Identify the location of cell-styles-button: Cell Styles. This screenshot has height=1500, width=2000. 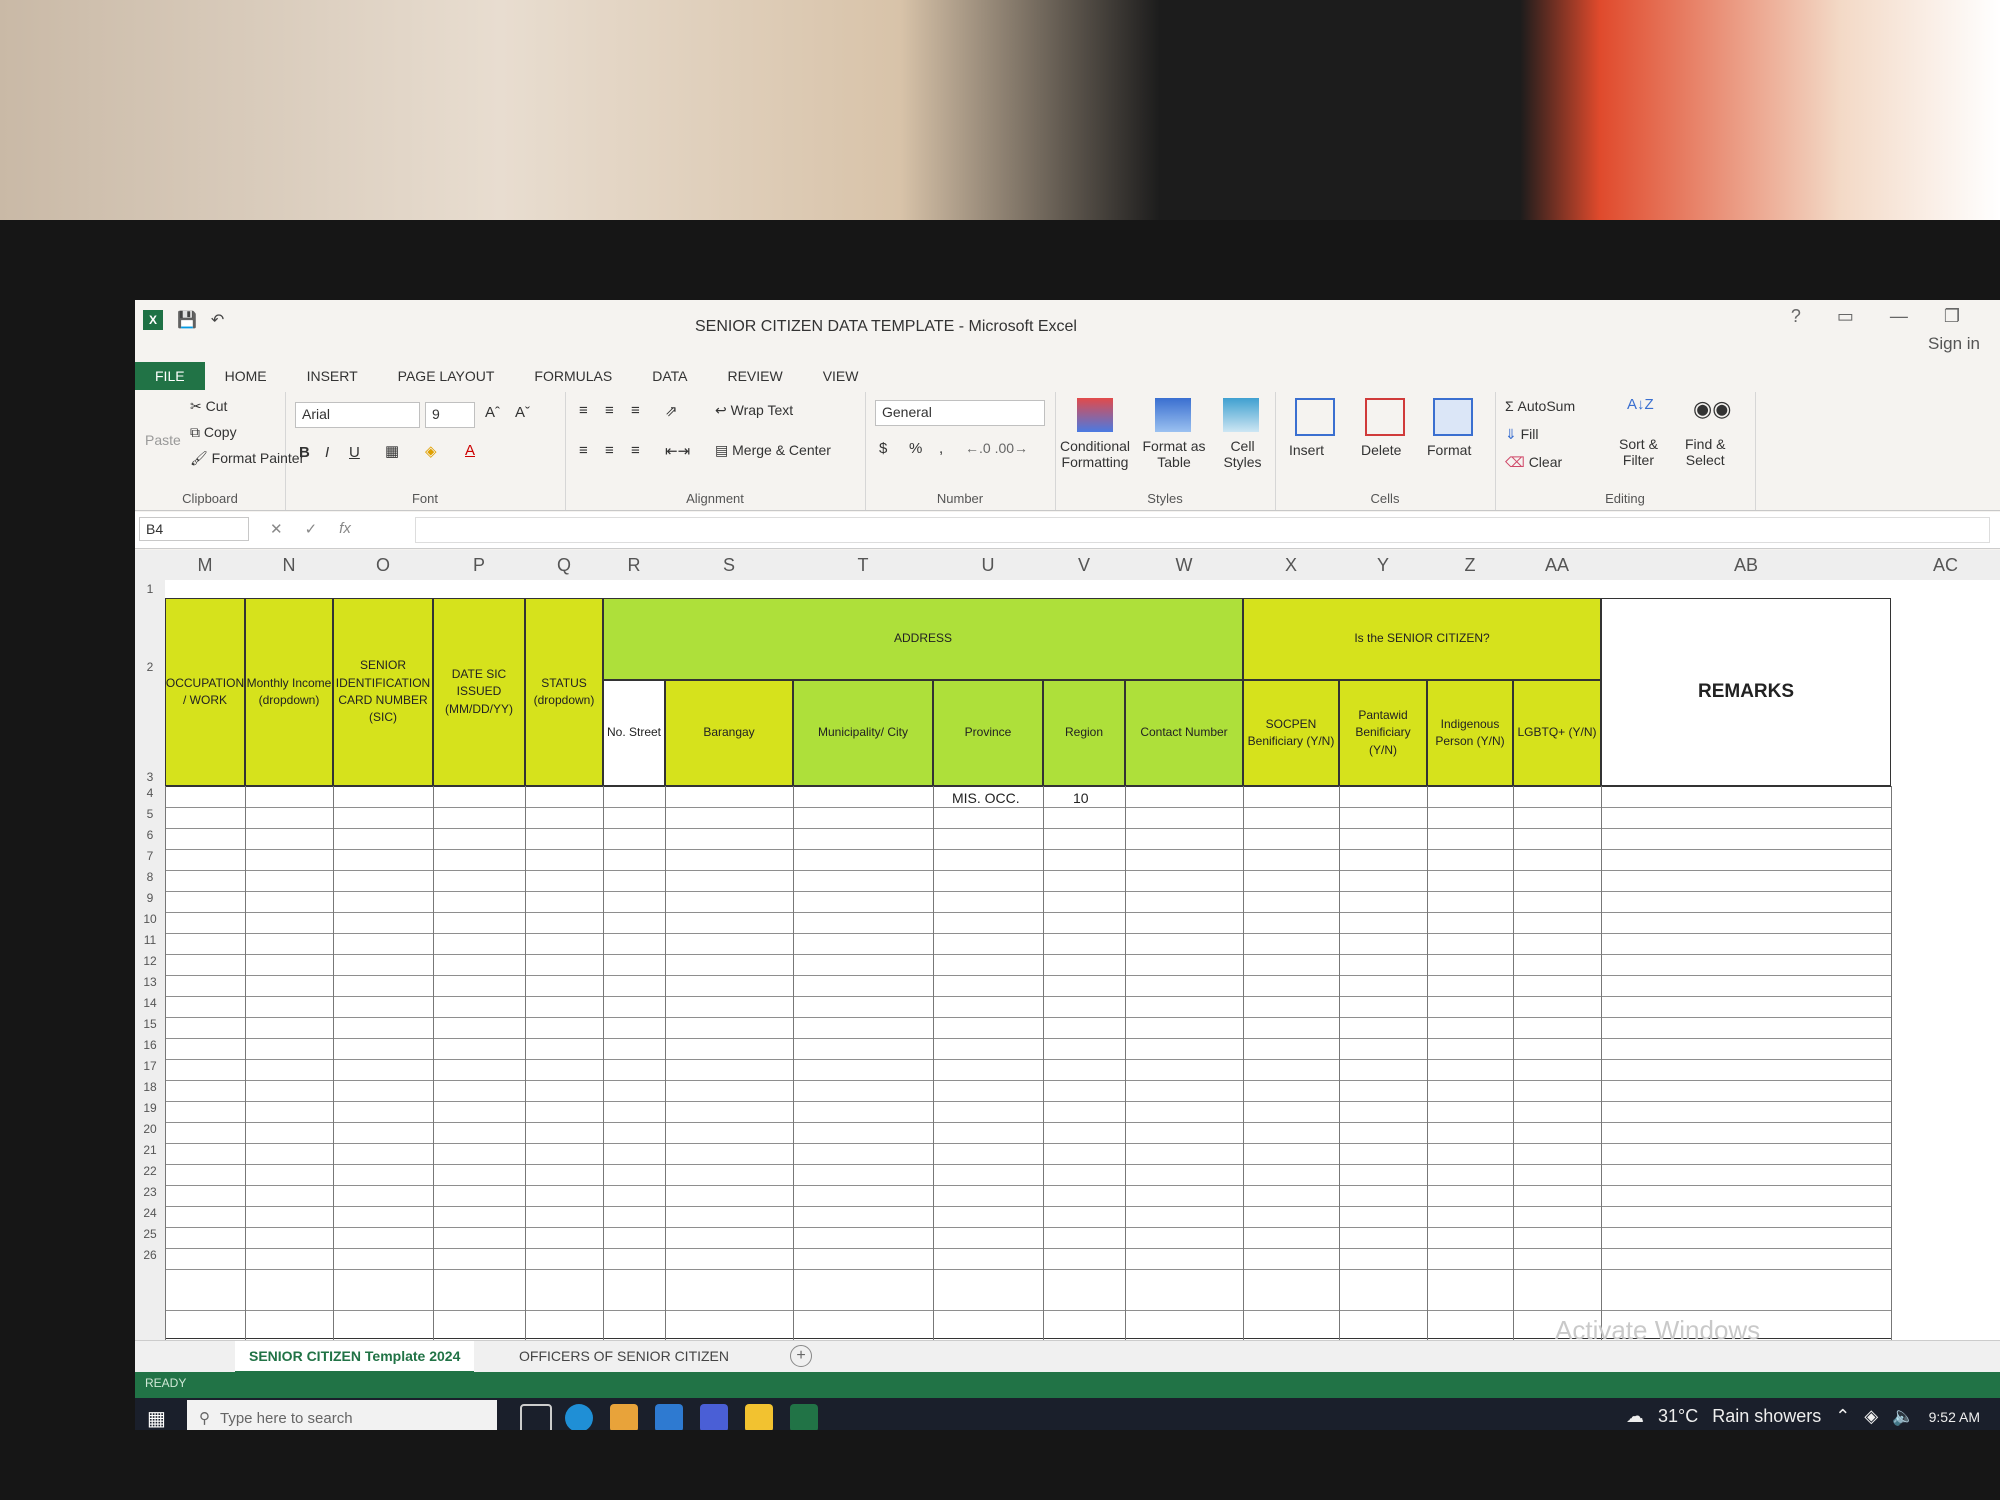
(1242, 454).